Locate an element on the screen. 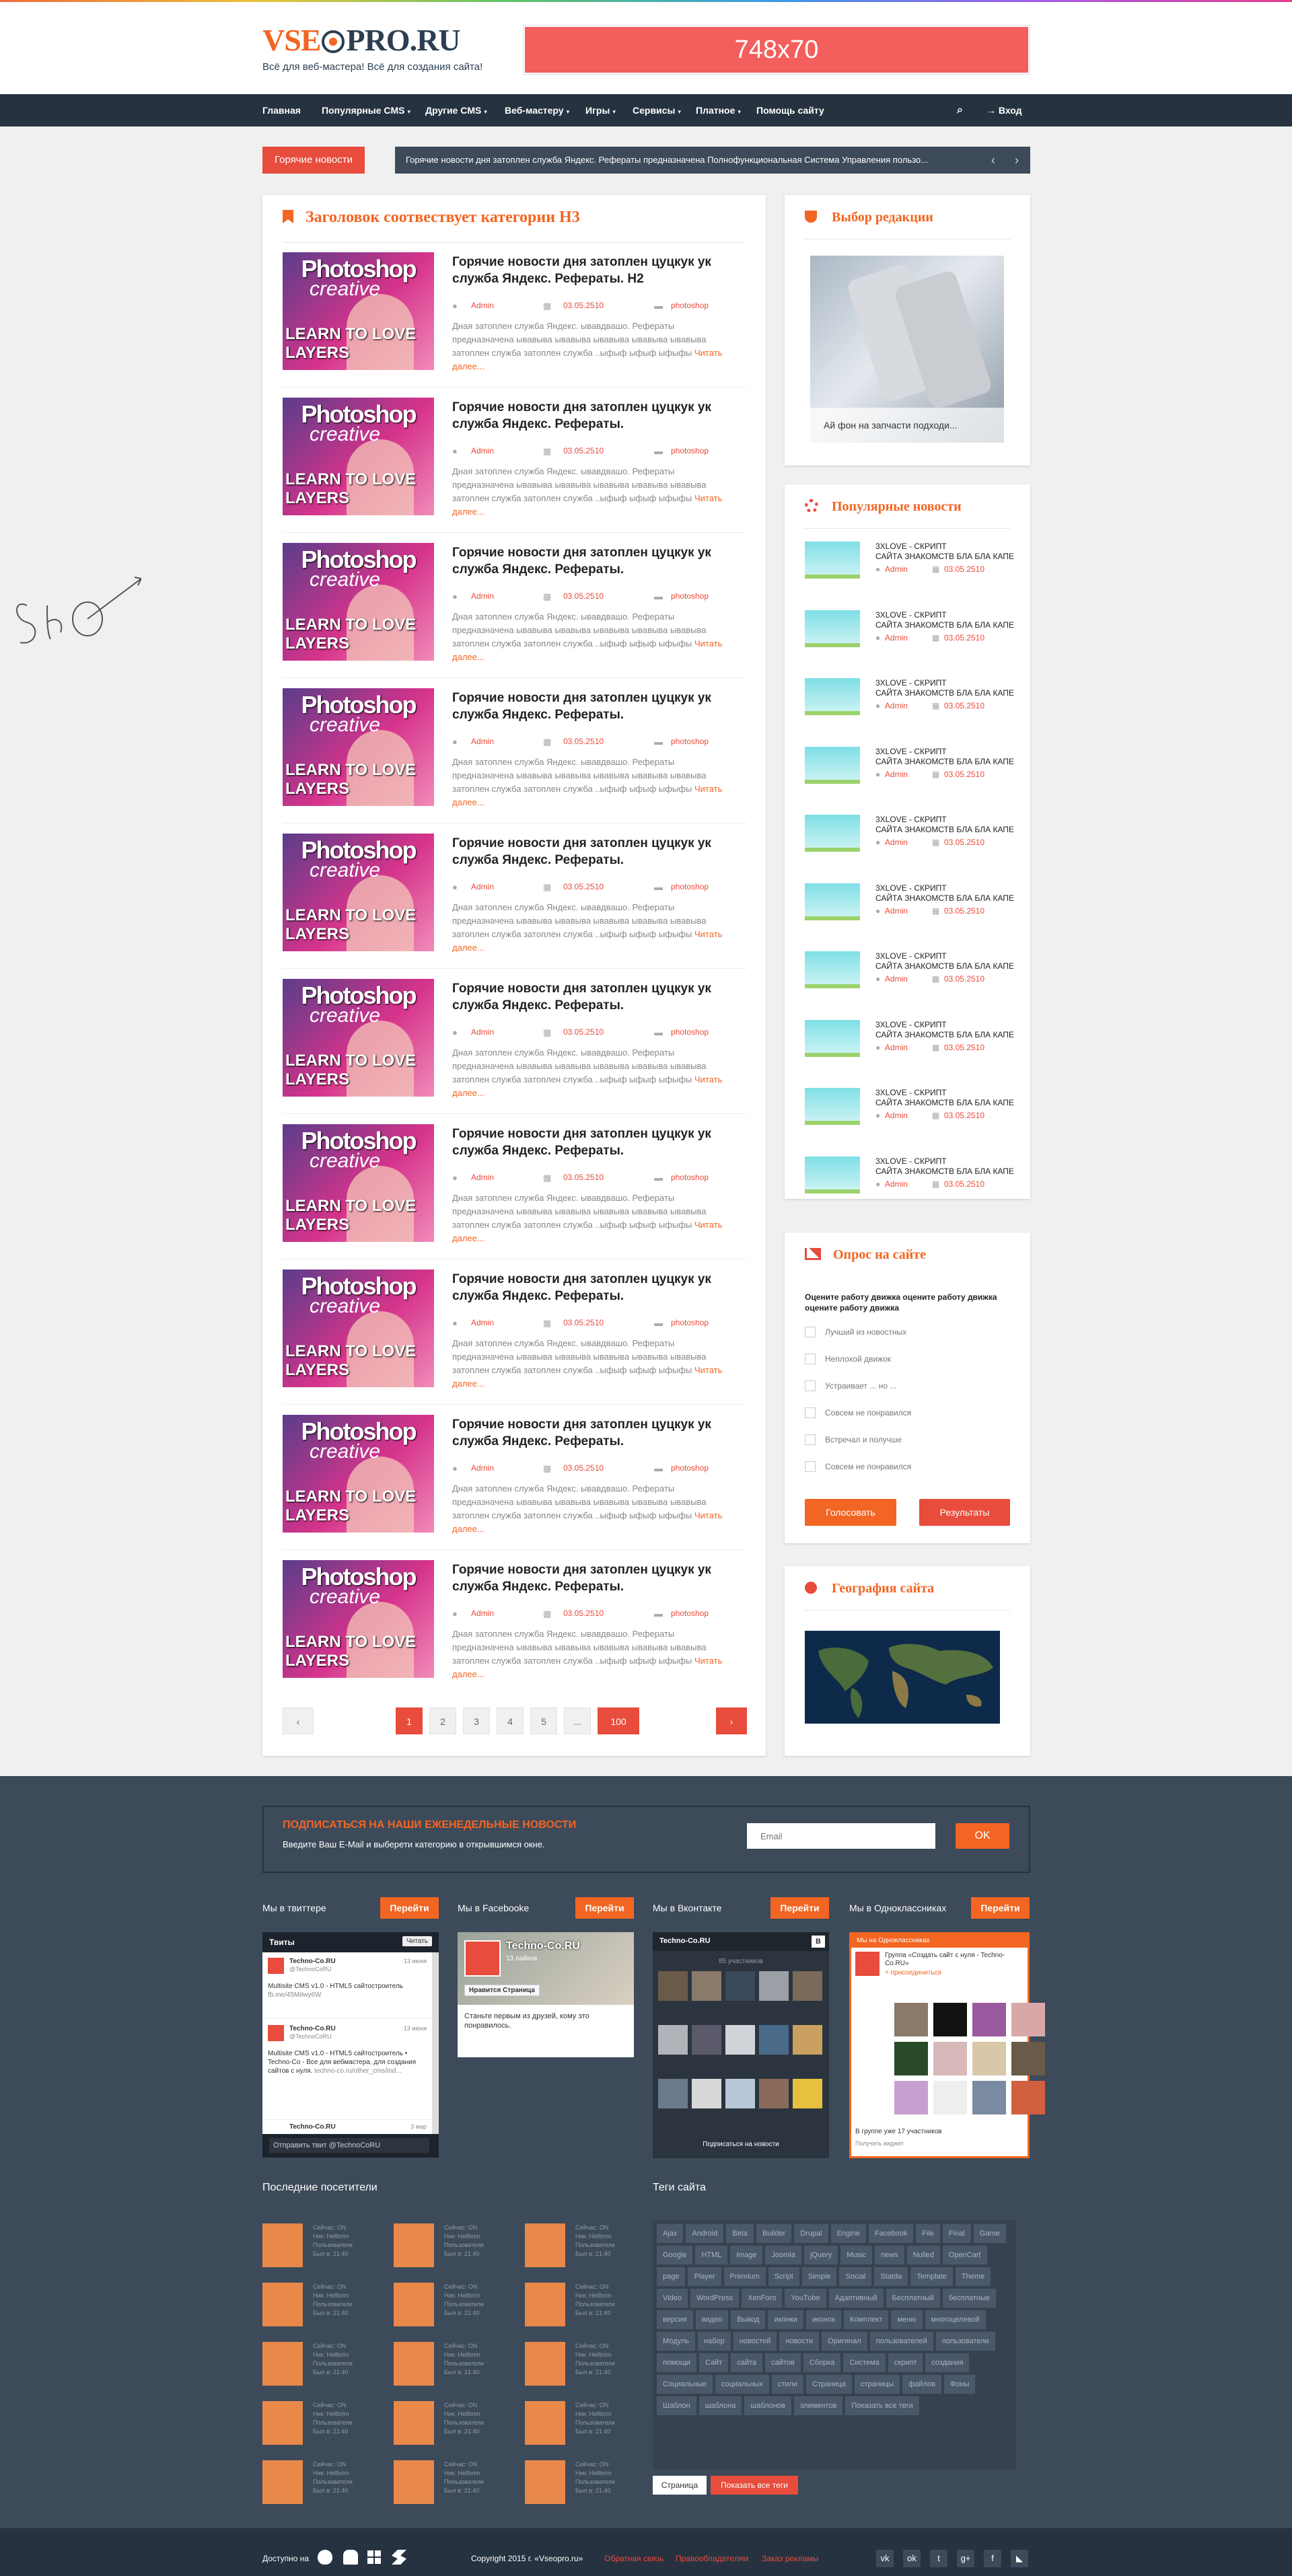 This screenshot has height=2576, width=1292. show-all-tags-button: Показать все теги is located at coordinates (755, 2485).